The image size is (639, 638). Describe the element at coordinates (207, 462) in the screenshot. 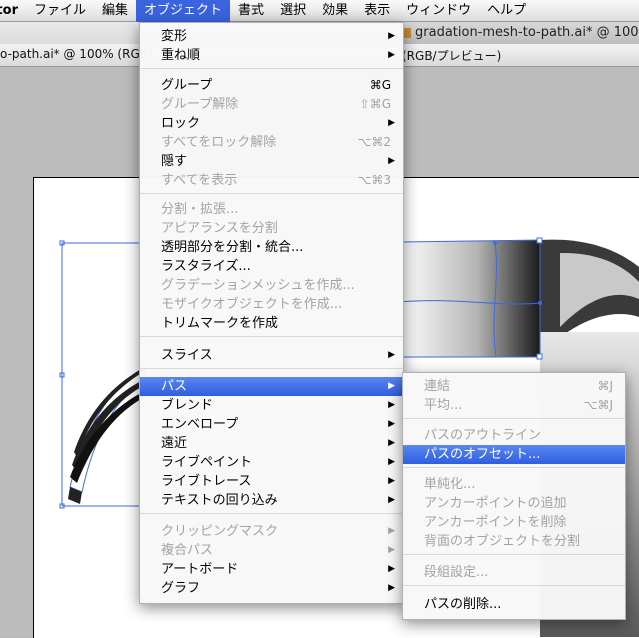

I see `menu-item-label: ライブペイント` at that location.